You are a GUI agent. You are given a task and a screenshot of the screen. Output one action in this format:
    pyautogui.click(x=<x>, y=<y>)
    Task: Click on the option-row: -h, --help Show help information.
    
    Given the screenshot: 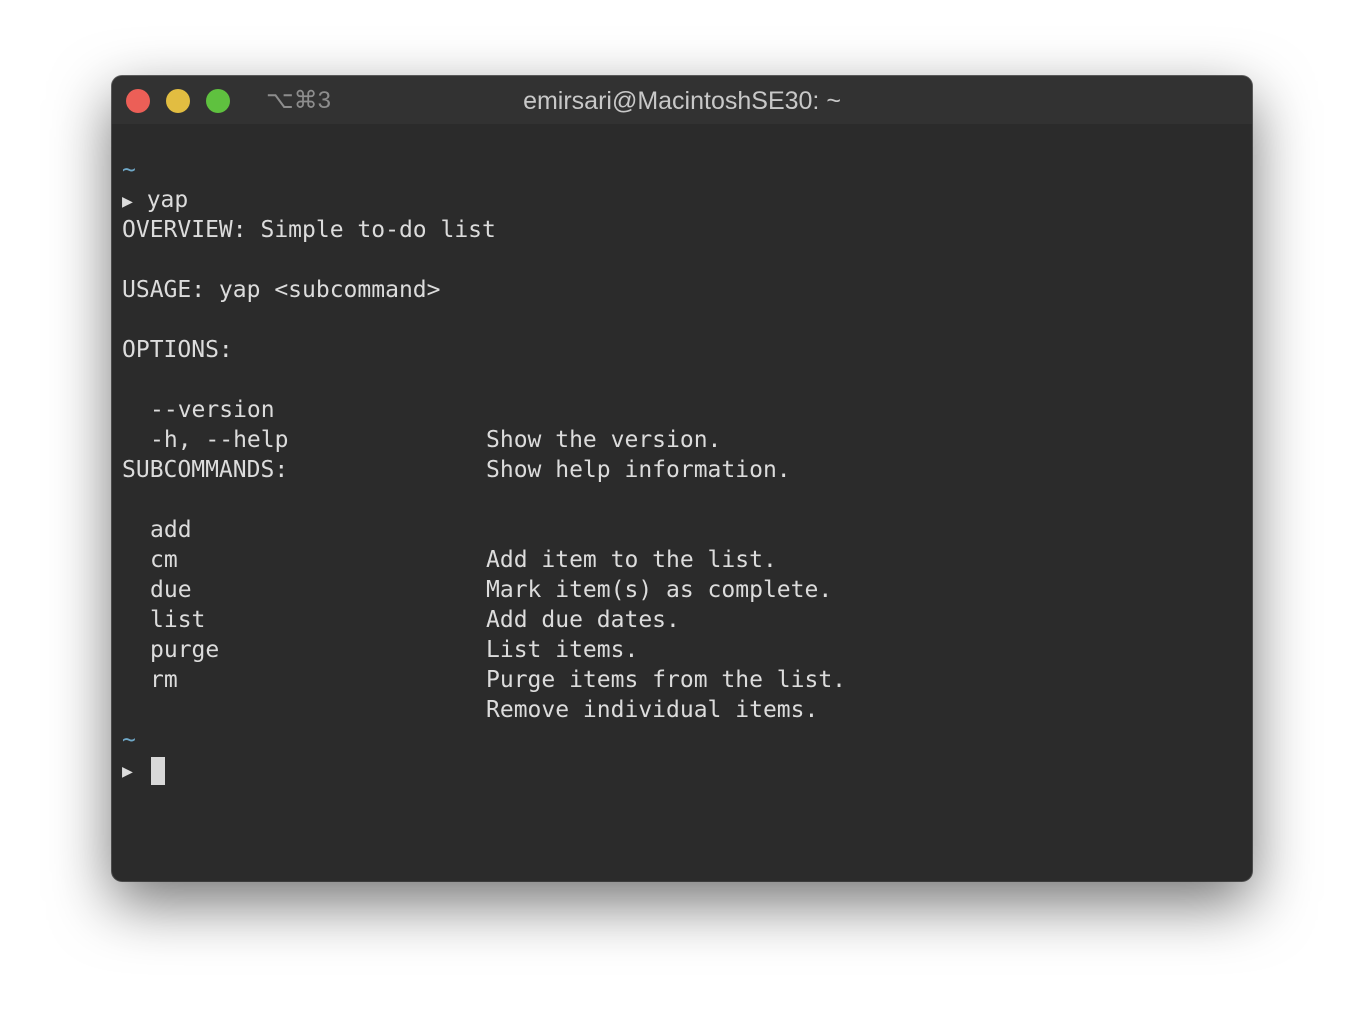 What is the action you would take?
    pyautogui.click(x=456, y=439)
    